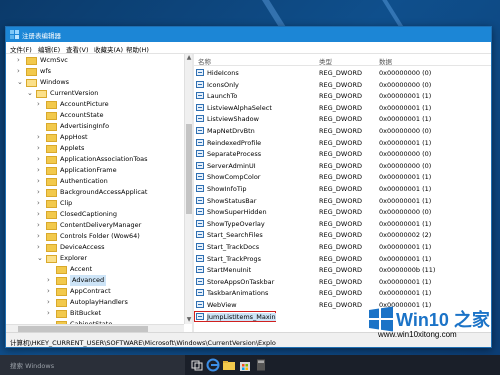 This screenshot has height=375, width=500. I want to click on list-item: ReindexedProfile REG_DWORD 0x00000001 (1), so click(342, 142).